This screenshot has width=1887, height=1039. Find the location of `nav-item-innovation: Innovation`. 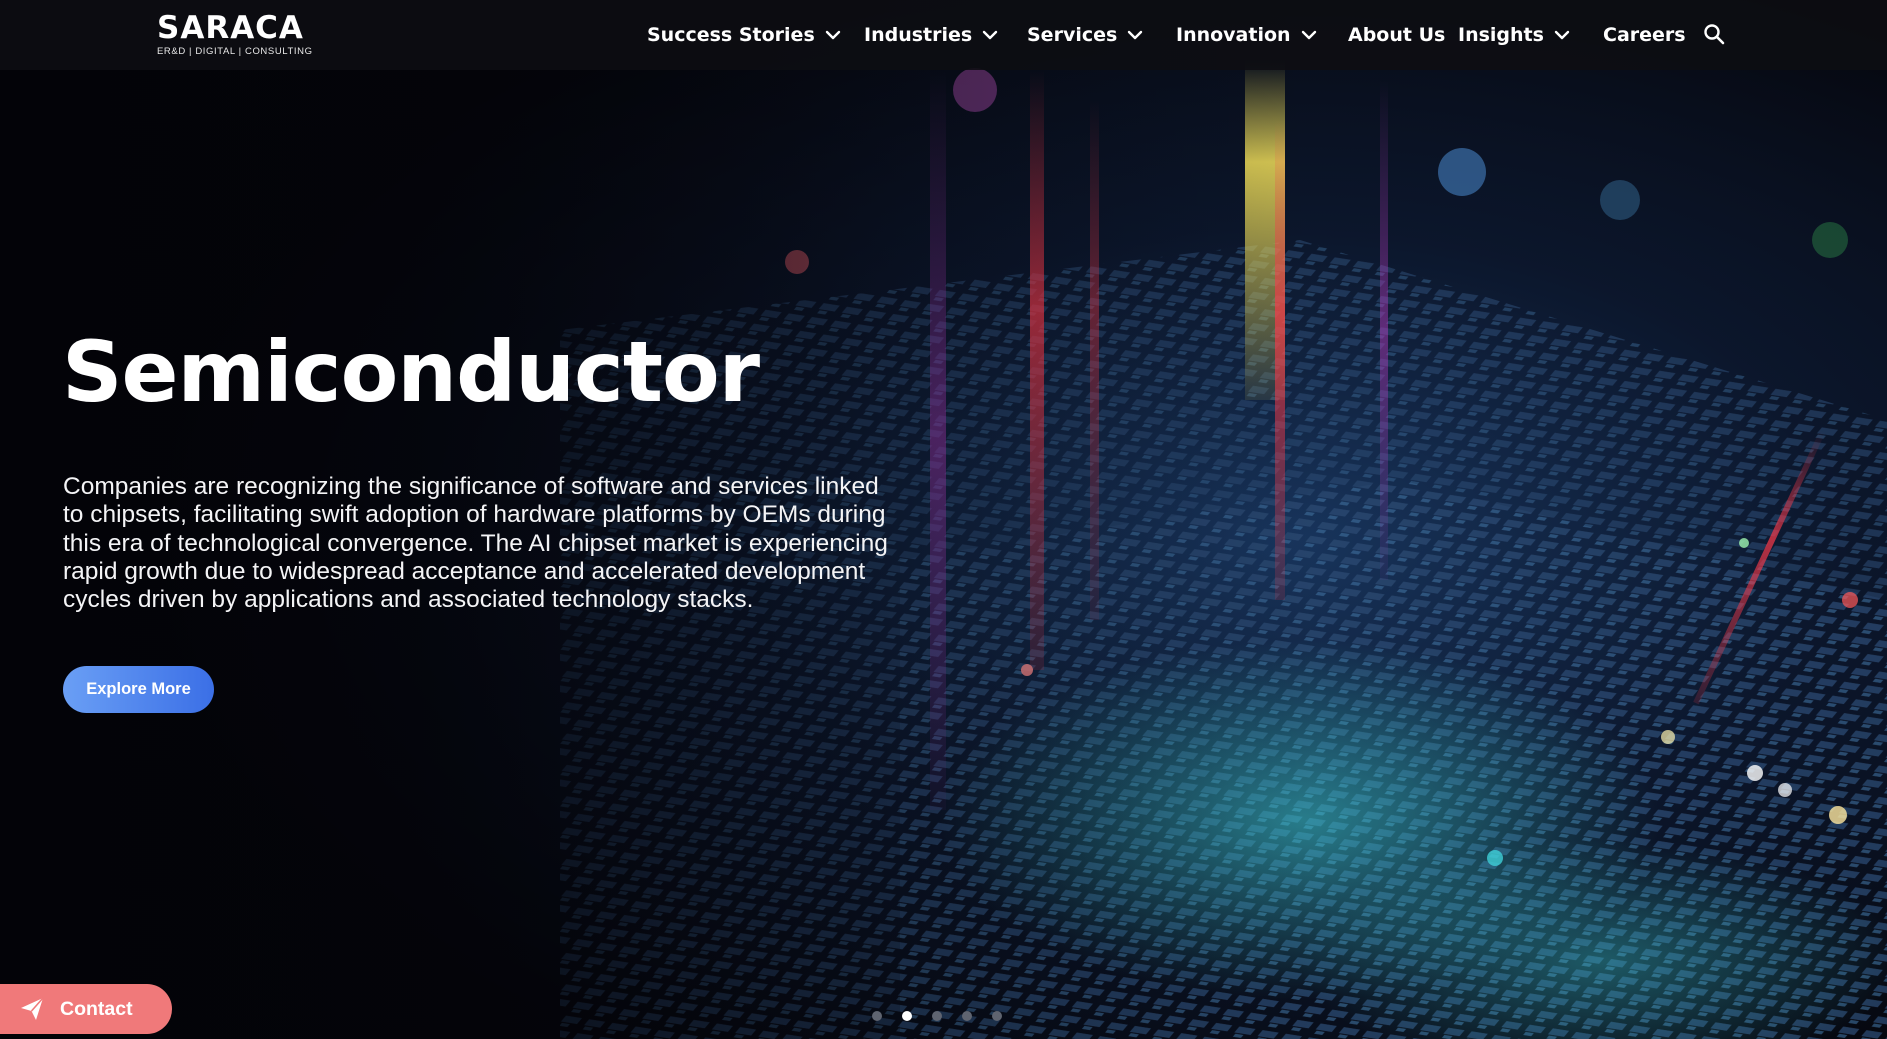

nav-item-innovation: Innovation is located at coordinates (1246, 35).